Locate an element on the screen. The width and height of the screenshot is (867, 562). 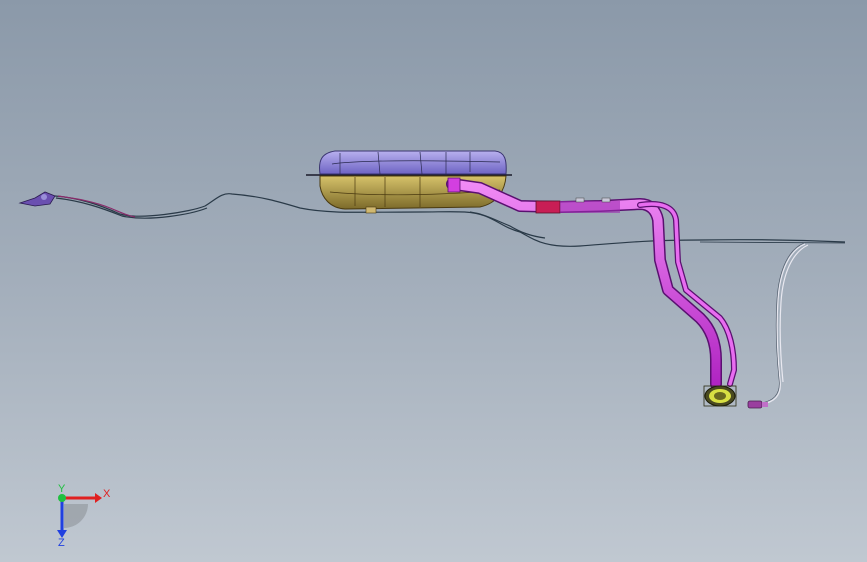
y-axis-dot is located at coordinates (62, 498).